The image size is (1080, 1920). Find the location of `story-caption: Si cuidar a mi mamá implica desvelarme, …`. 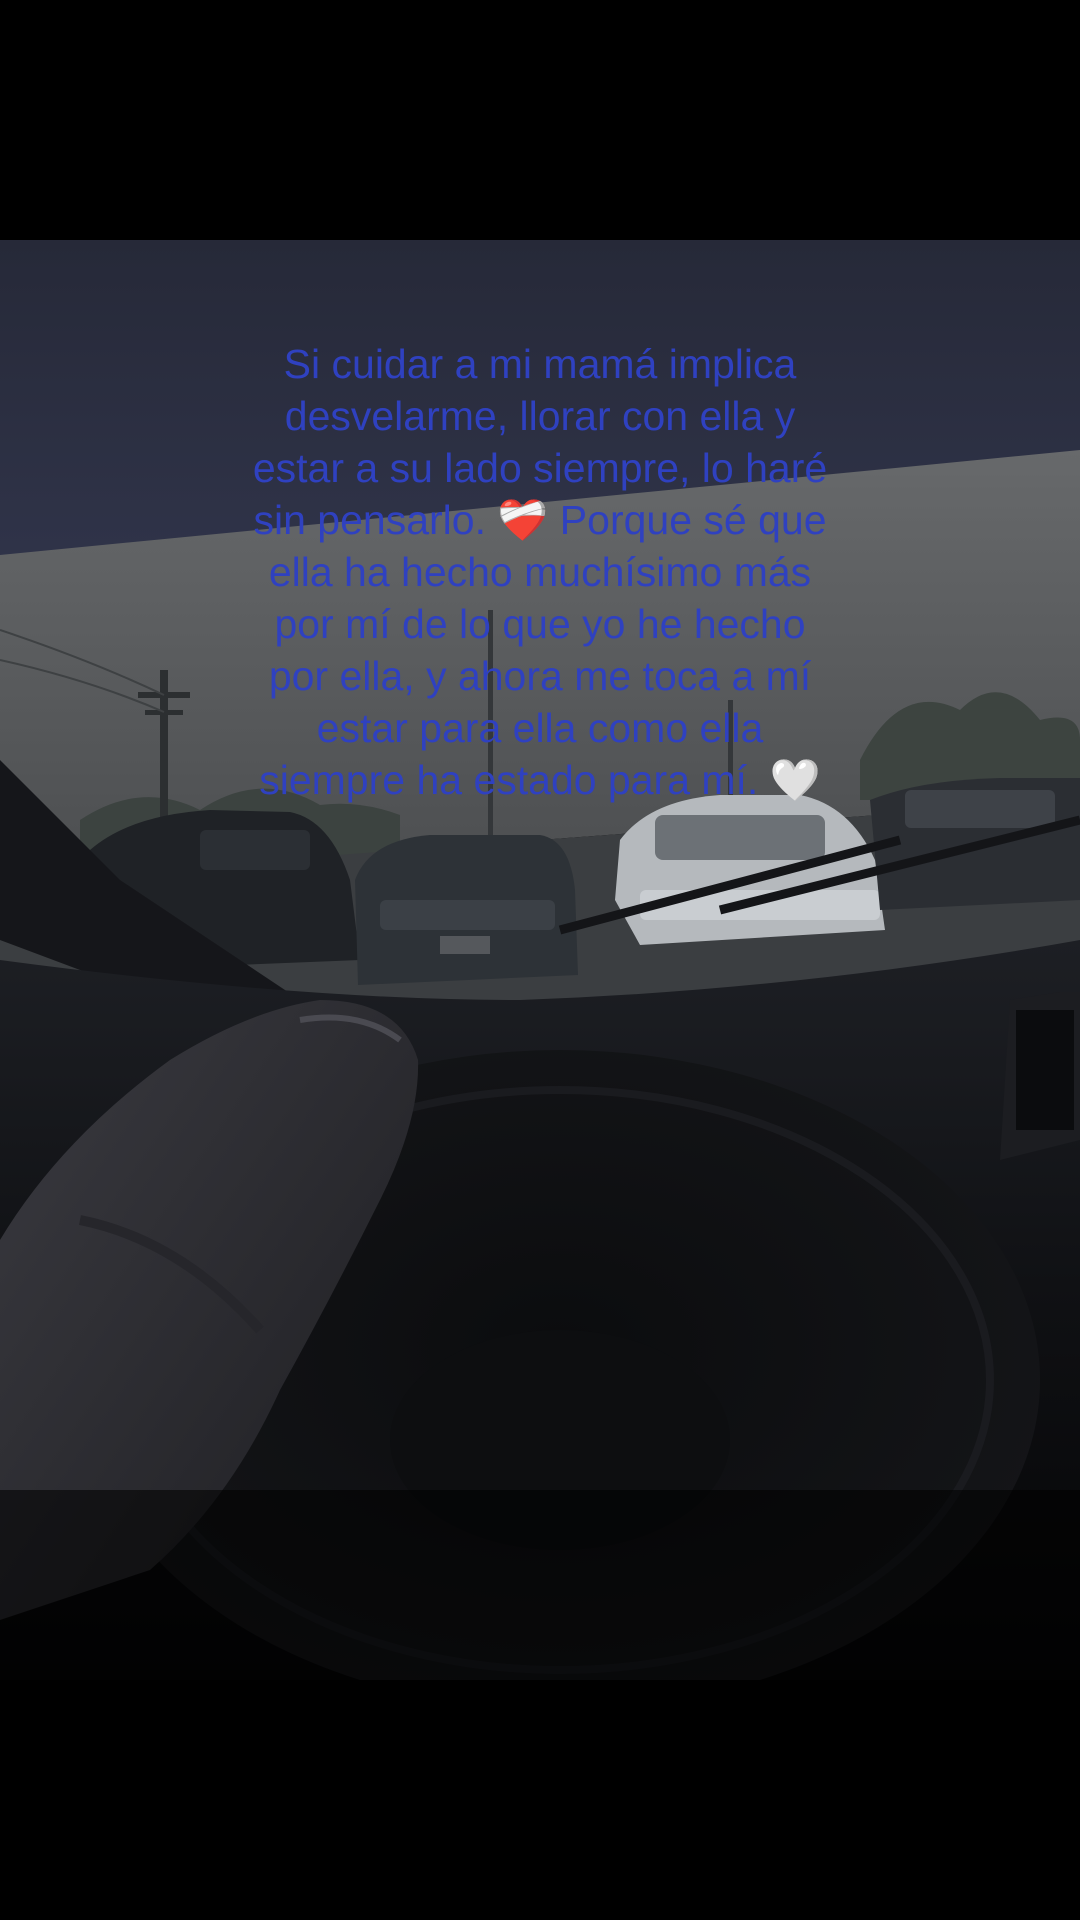

story-caption: Si cuidar a mi mamá implica desvelarme, … is located at coordinates (540, 572).